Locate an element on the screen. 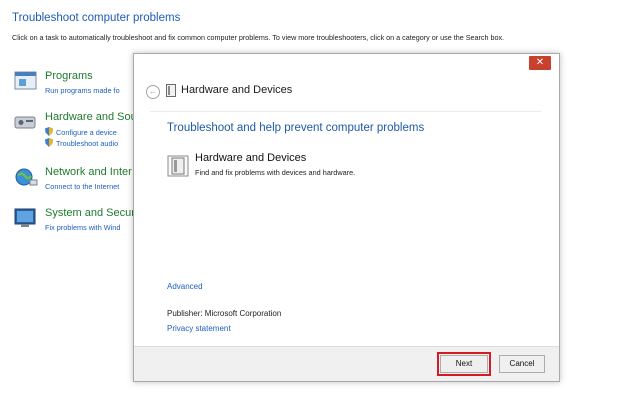  network-icon is located at coordinates (26, 177).